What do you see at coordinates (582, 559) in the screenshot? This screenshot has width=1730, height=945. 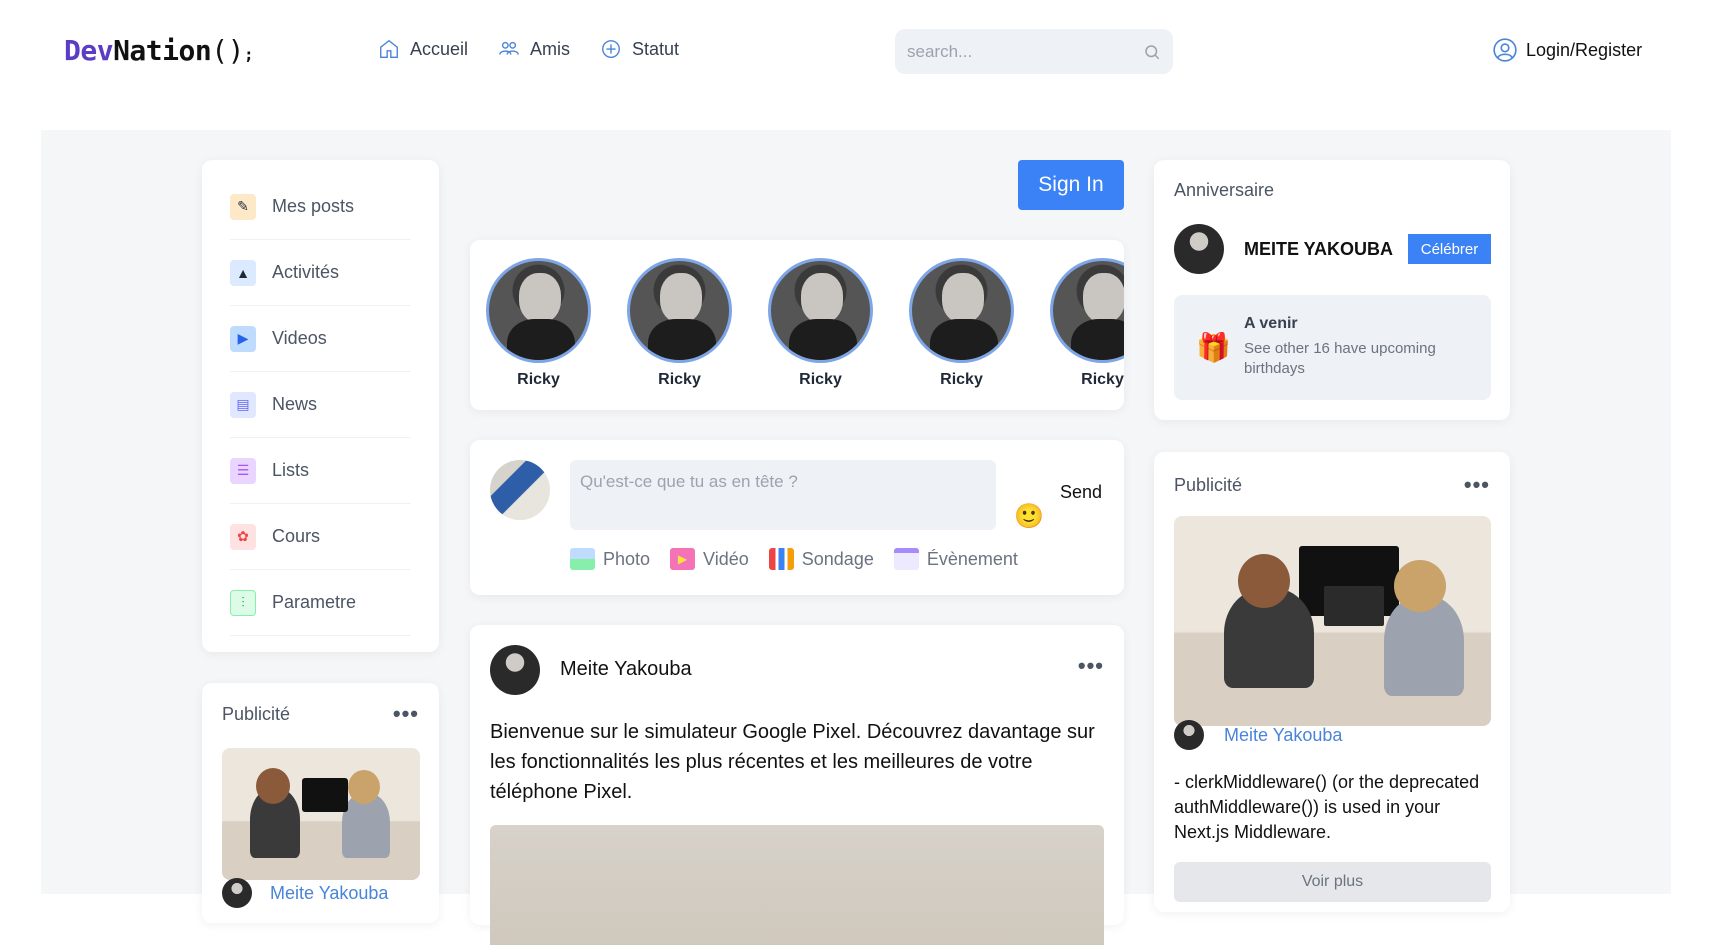 I see `photo-icon` at bounding box center [582, 559].